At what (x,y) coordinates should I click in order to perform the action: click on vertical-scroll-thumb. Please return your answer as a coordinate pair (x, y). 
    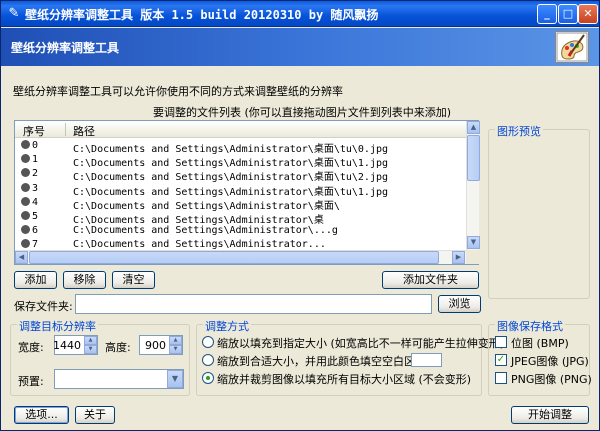
    Looking at the image, I should click on (473, 158).